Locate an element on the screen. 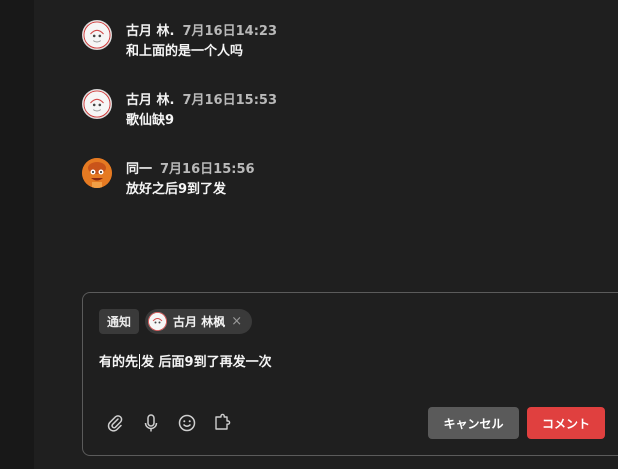 The image size is (618, 469). microphone-icon is located at coordinates (151, 423).